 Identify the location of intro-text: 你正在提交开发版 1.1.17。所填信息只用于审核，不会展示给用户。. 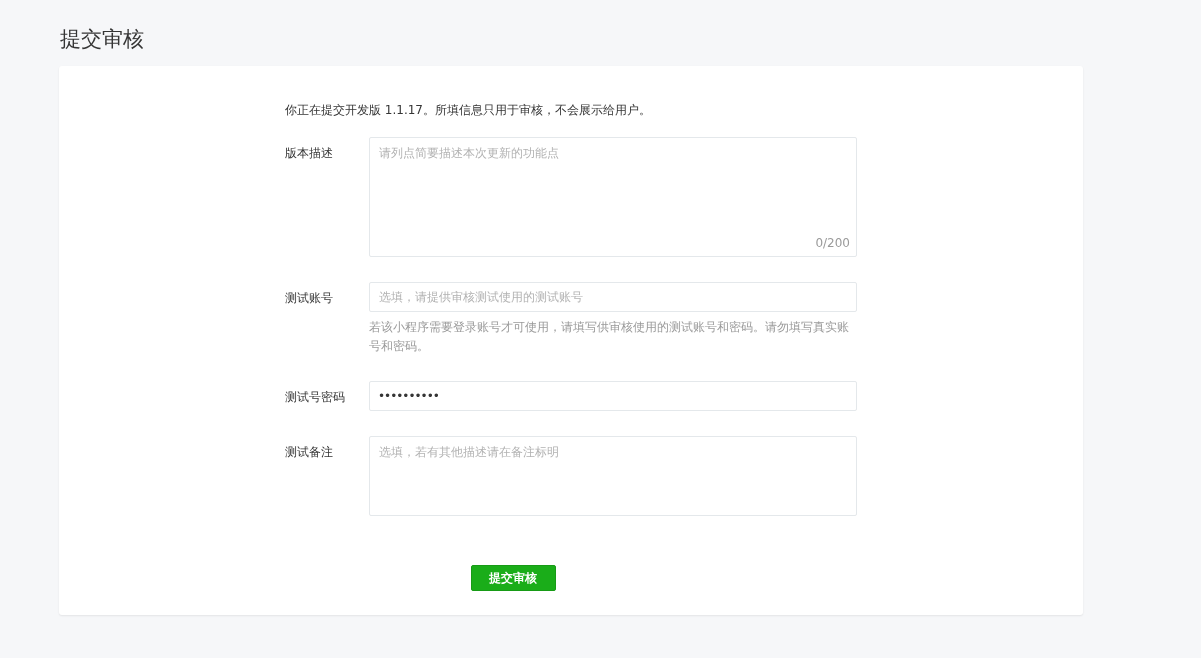
(468, 110).